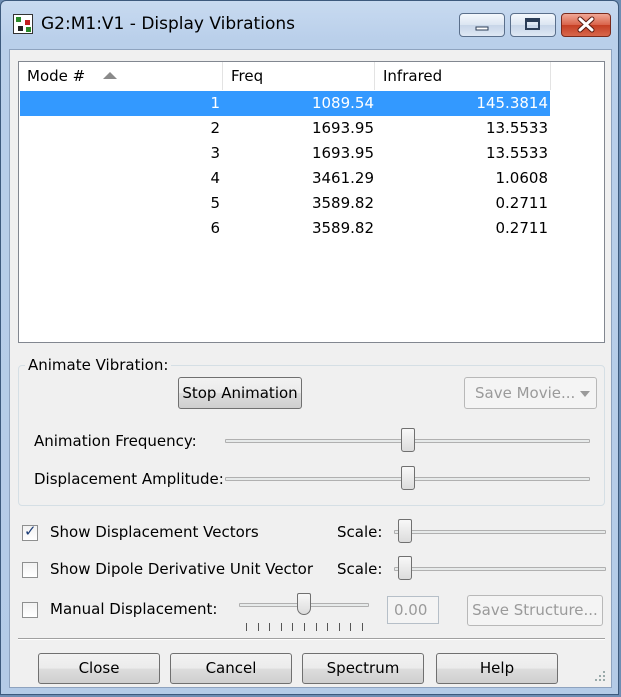  Describe the element at coordinates (30, 570) in the screenshot. I see `show-dipole-derivative-checkbox` at that location.